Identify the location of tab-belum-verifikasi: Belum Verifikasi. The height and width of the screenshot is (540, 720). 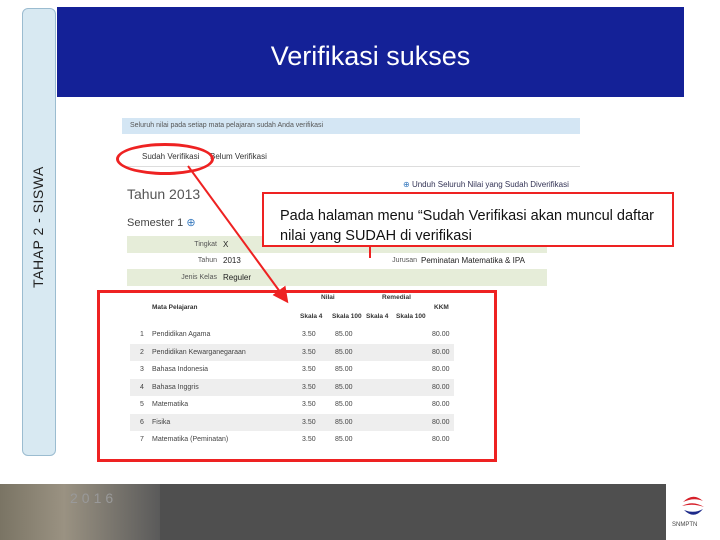
(238, 156).